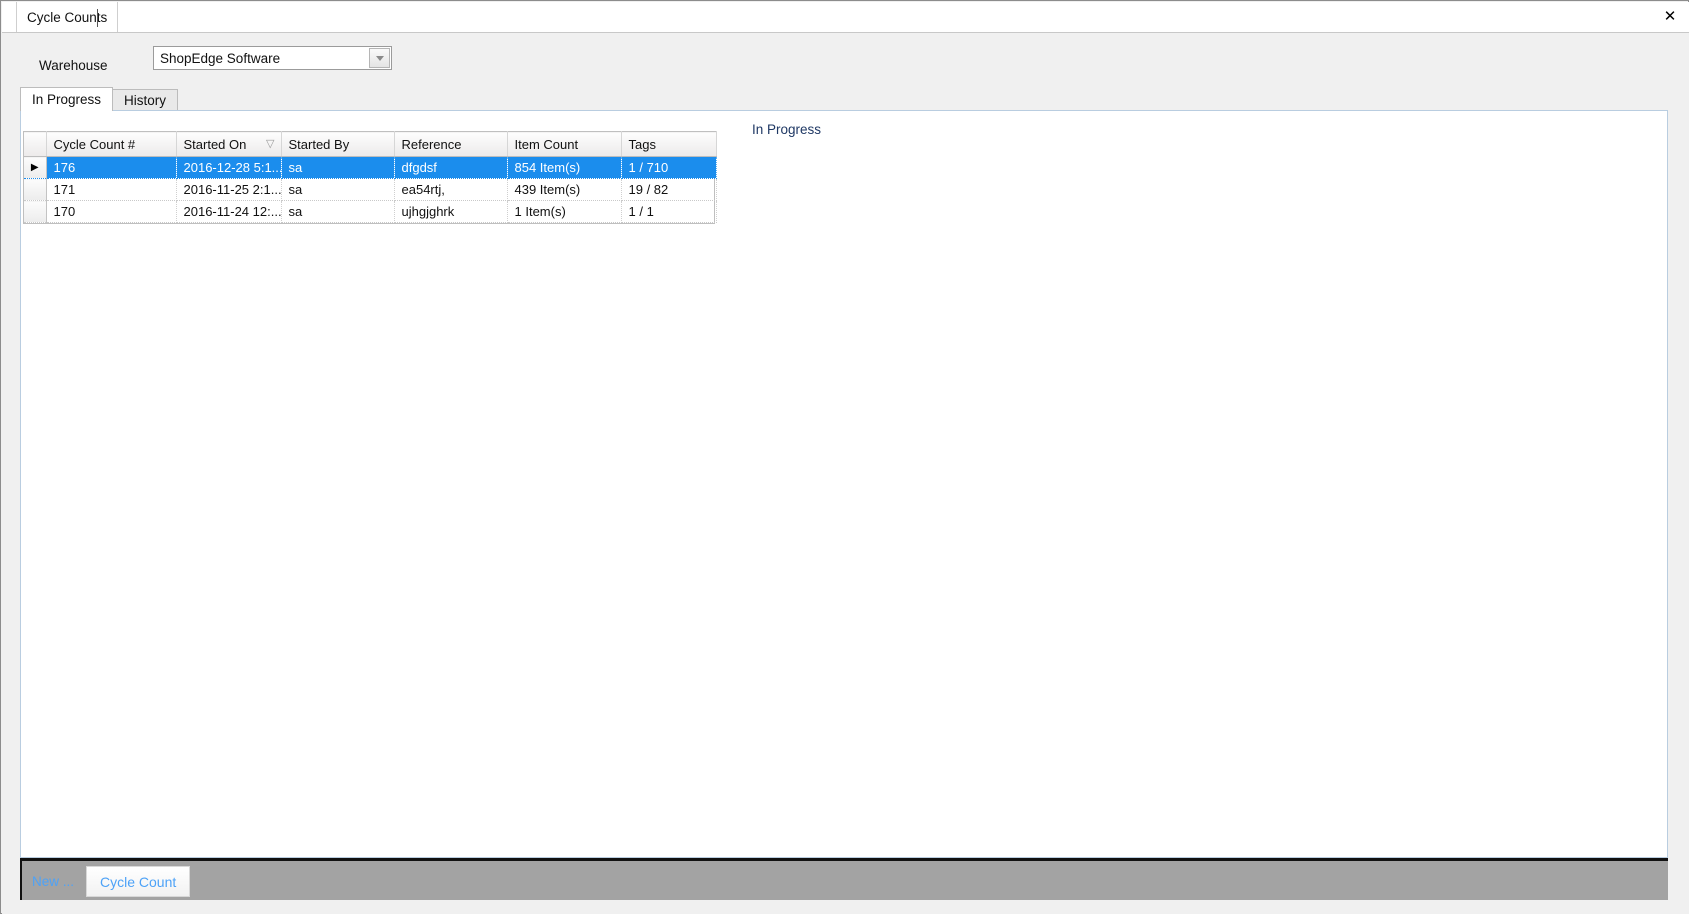  I want to click on cell-tags: 1 / 710, so click(669, 167).